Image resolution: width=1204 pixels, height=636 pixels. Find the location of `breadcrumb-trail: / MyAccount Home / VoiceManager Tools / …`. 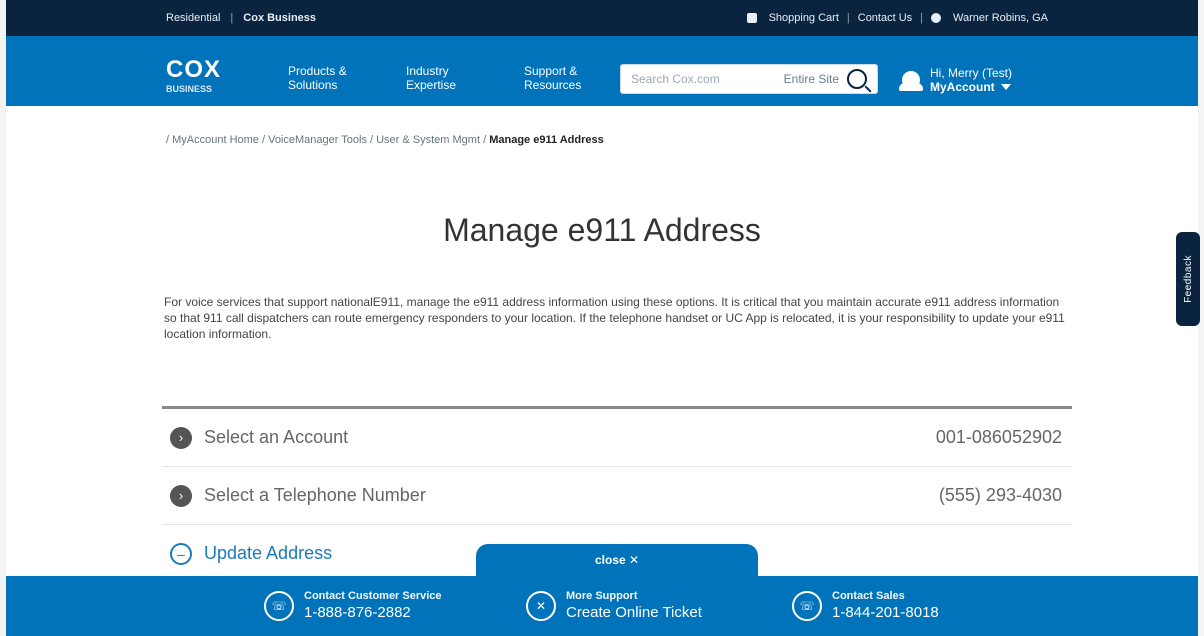

breadcrumb-trail: / MyAccount Home / VoiceManager Tools / … is located at coordinates (327, 140).